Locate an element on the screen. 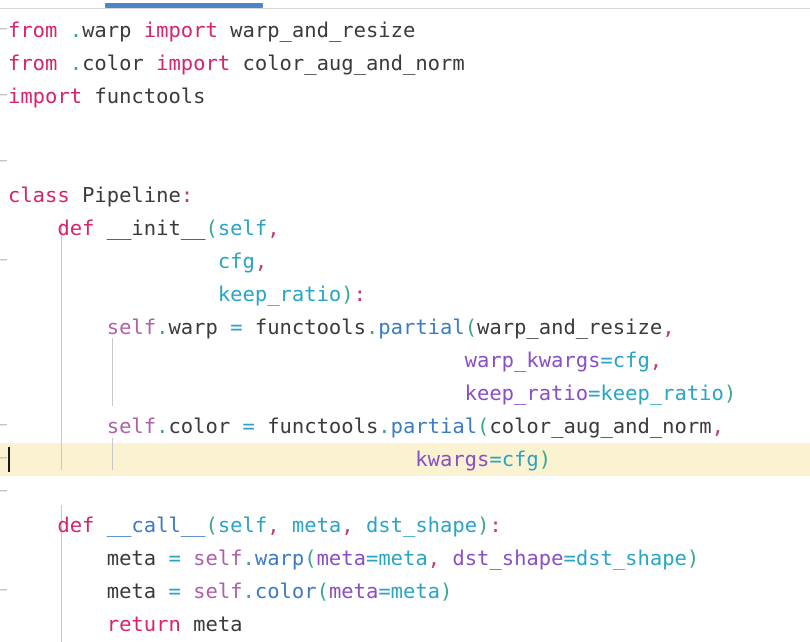 The width and height of the screenshot is (810, 642). active-tab-indicator is located at coordinates (184, 5).